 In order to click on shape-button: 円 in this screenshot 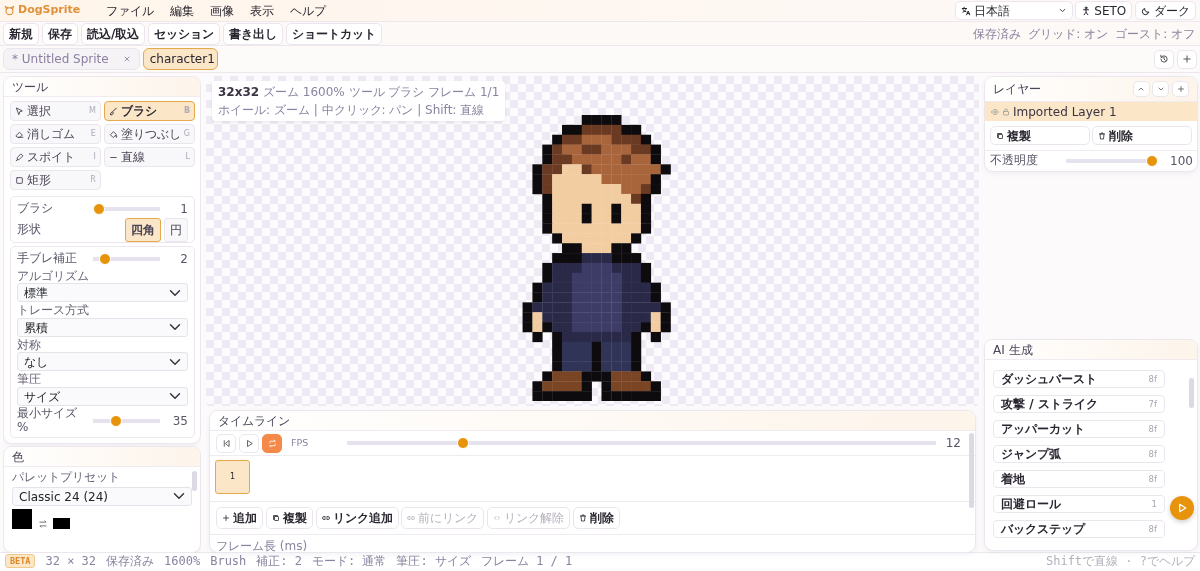, I will do `click(176, 230)`.